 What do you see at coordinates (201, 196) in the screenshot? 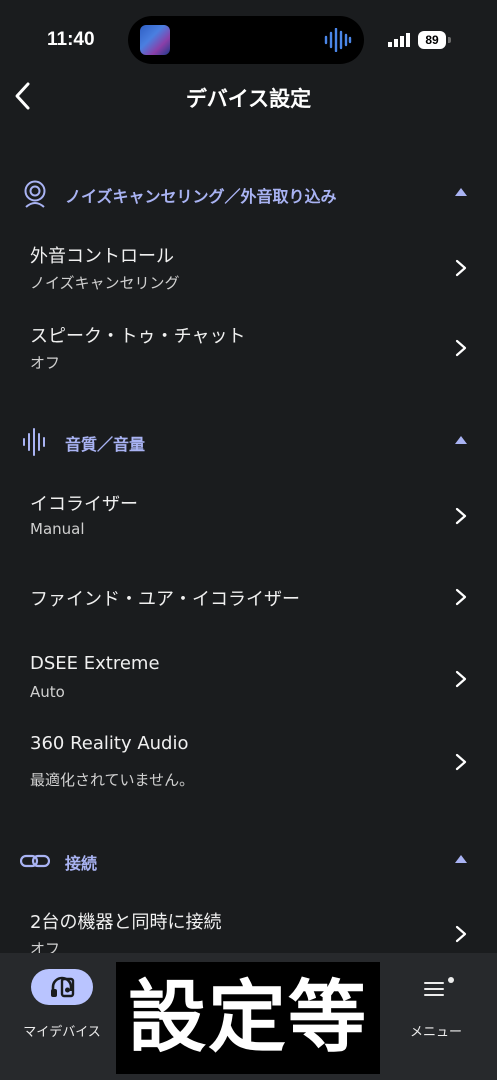
I see `section-title: ノイズキャンセリング／外音取り込み` at bounding box center [201, 196].